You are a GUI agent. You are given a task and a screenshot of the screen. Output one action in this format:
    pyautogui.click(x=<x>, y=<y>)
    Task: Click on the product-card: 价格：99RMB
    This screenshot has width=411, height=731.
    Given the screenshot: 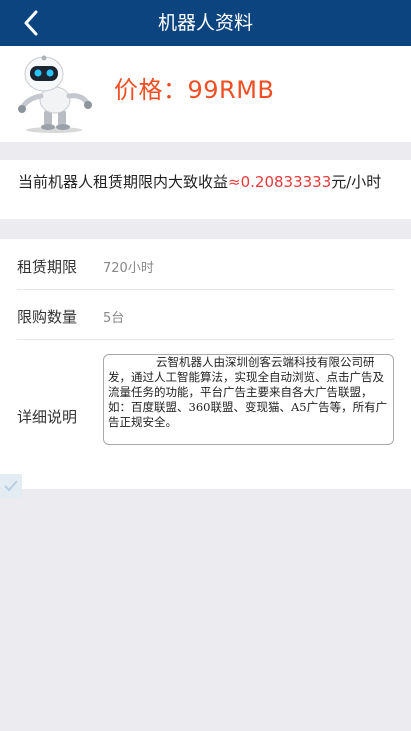 What is the action you would take?
    pyautogui.click(x=205, y=94)
    